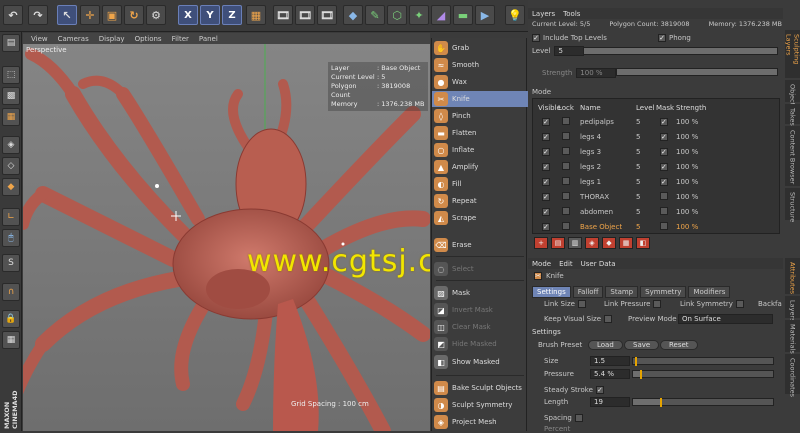  I want to click on steady-stroke-checkbox: ✓, so click(599, 390).